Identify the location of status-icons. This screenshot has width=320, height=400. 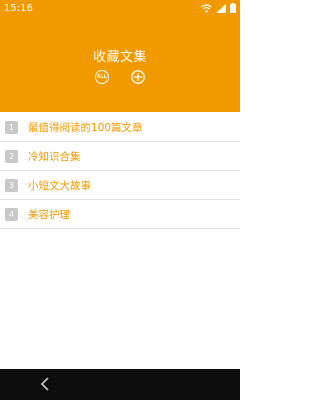
(218, 8).